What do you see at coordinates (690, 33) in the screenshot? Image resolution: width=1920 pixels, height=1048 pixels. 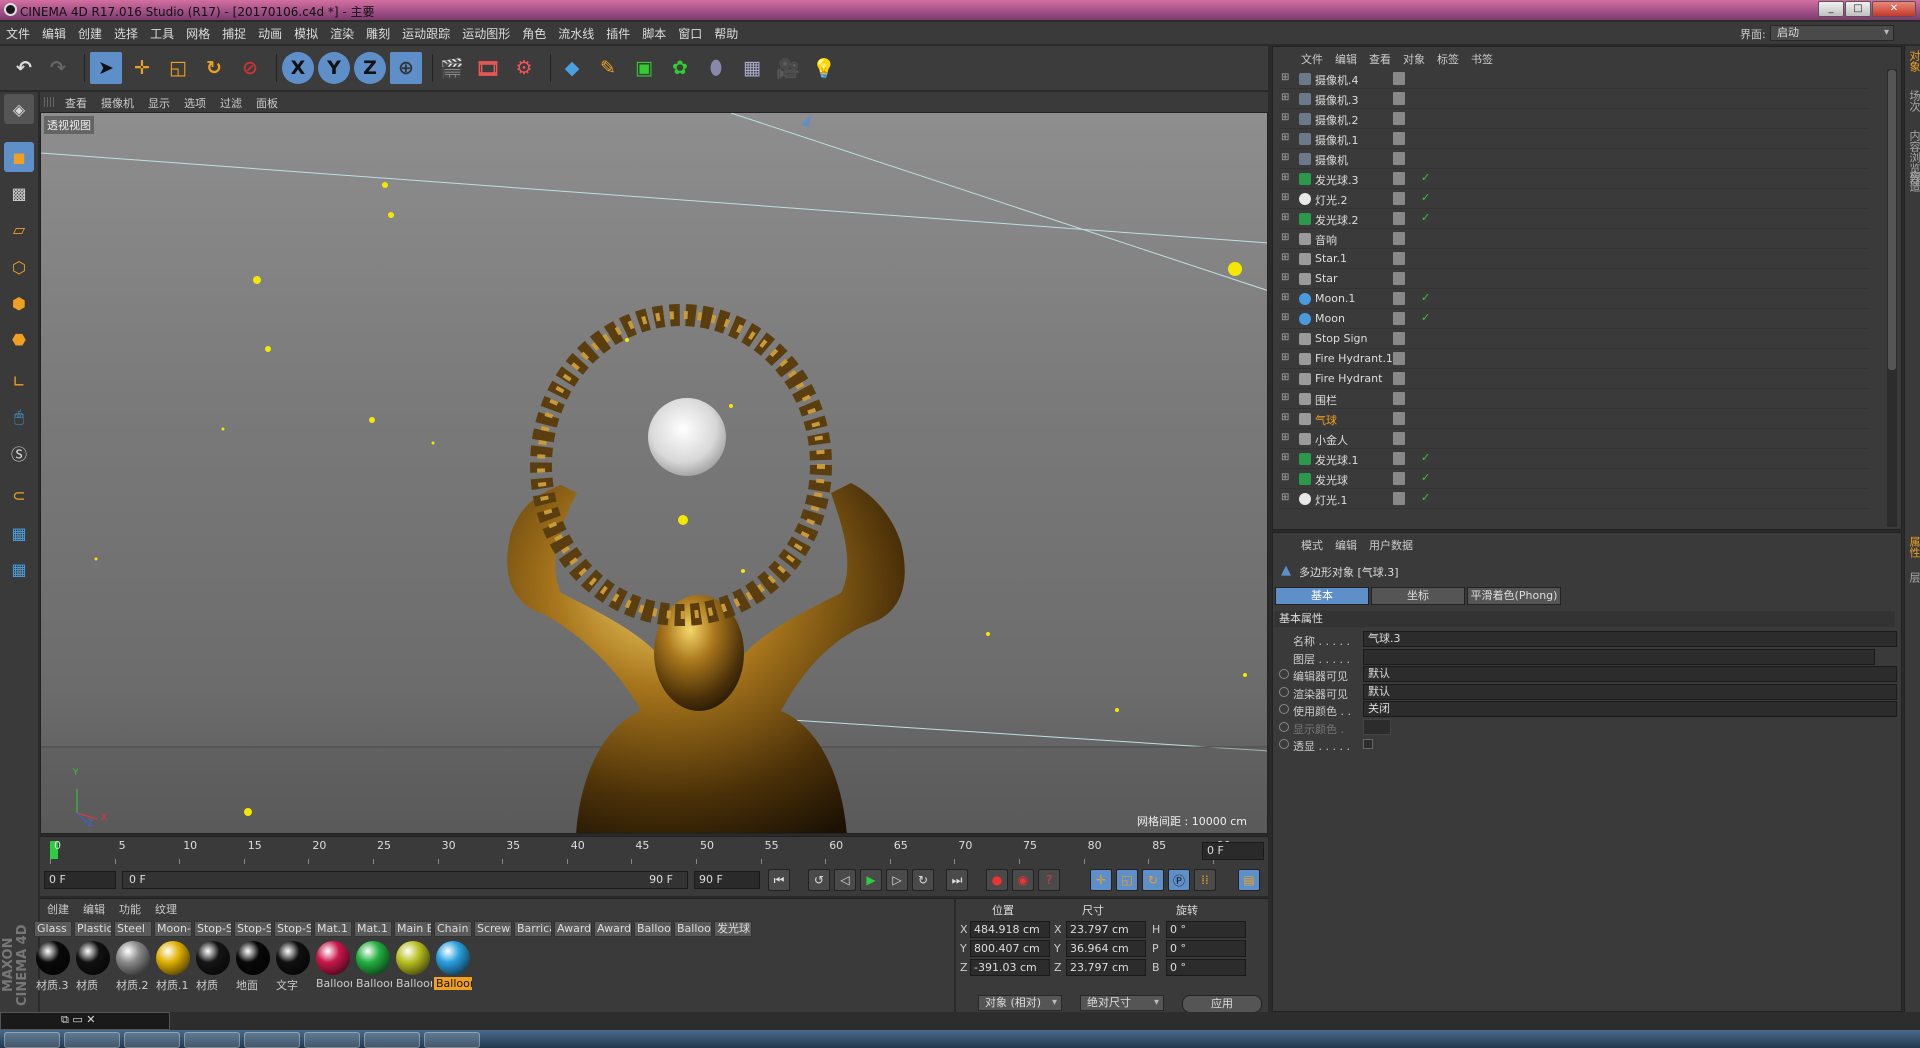 I see `menu-17: 窗口` at bounding box center [690, 33].